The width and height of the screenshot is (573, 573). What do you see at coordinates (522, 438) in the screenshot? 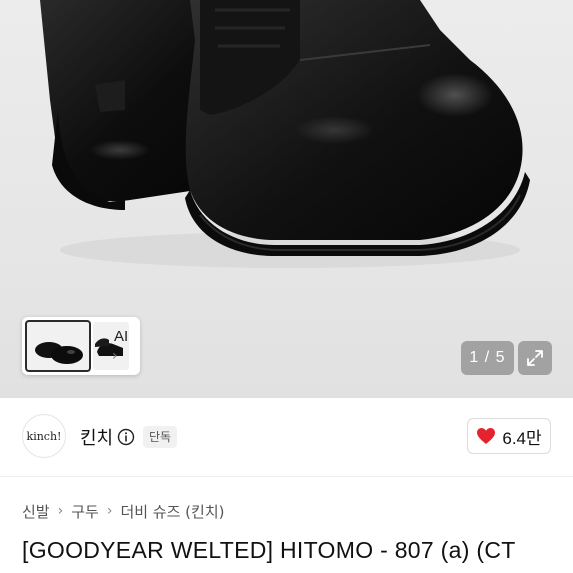
I see `like-count: 6.4만` at bounding box center [522, 438].